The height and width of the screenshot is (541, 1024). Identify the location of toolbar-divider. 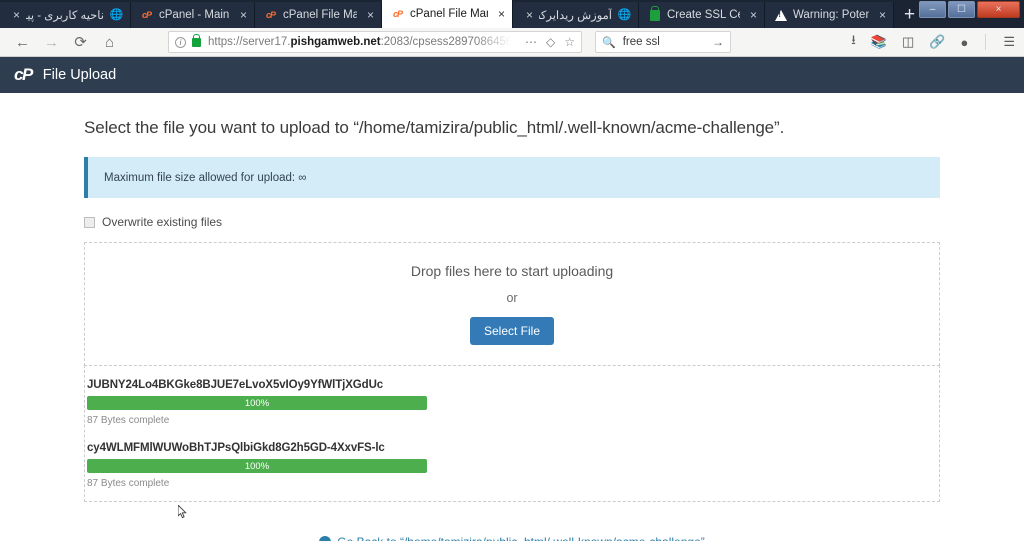
(986, 42).